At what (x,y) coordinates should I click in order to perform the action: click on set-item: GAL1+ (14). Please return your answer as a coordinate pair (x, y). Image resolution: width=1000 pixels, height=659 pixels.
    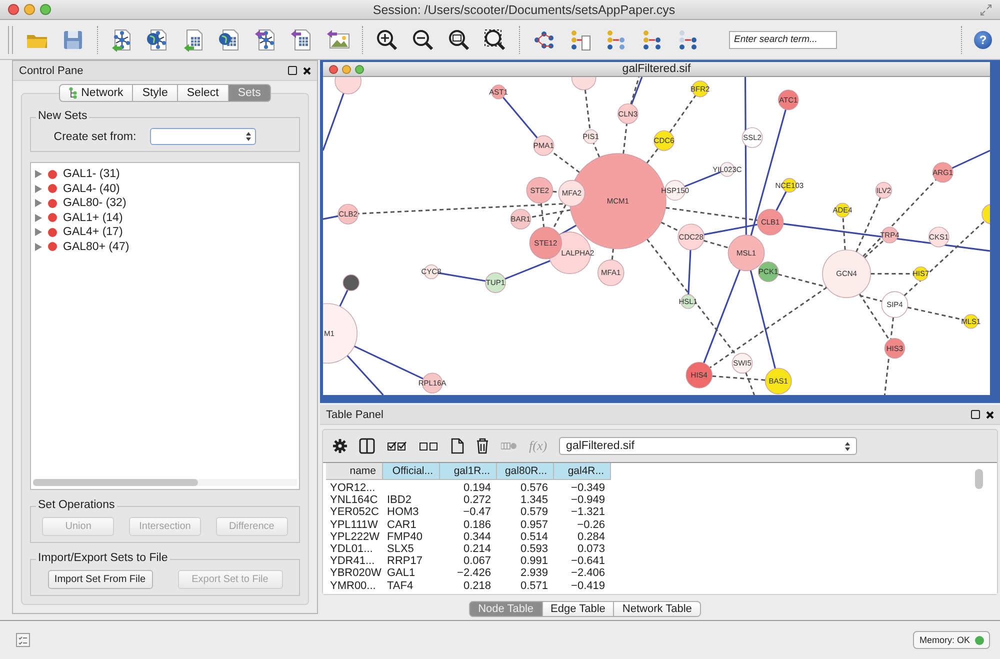
    Looking at the image, I should click on (165, 217).